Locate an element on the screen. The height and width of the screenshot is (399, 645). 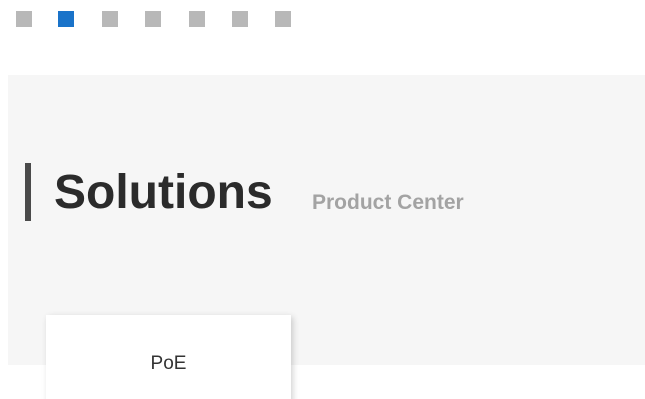
solution-card-poe: PoE is located at coordinates (168, 357).